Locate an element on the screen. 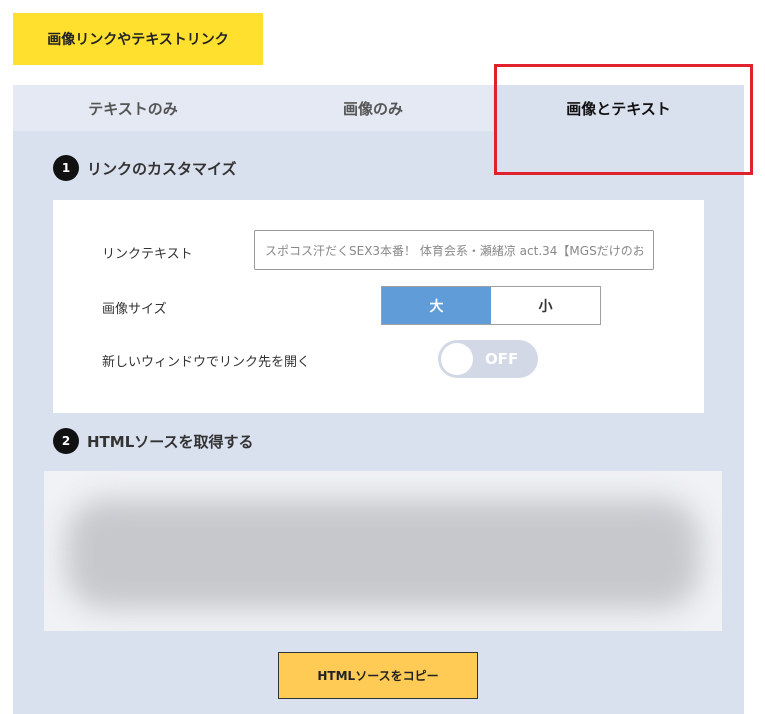  page-title-badge: 画像リンクやテキストリンク is located at coordinates (138, 39).